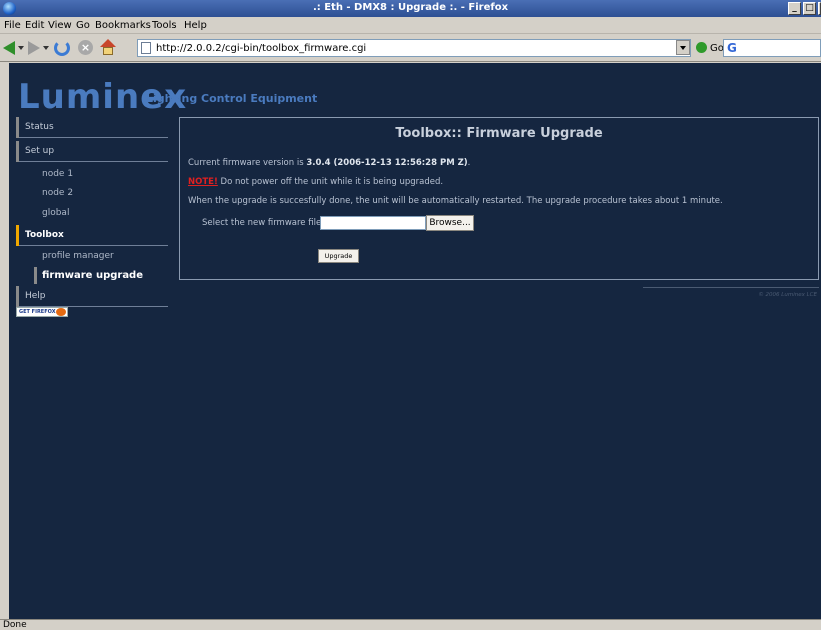 Image resolution: width=821 pixels, height=630 pixels. Describe the element at coordinates (40, 151) in the screenshot. I see `sidebar-item-label: Set up` at that location.